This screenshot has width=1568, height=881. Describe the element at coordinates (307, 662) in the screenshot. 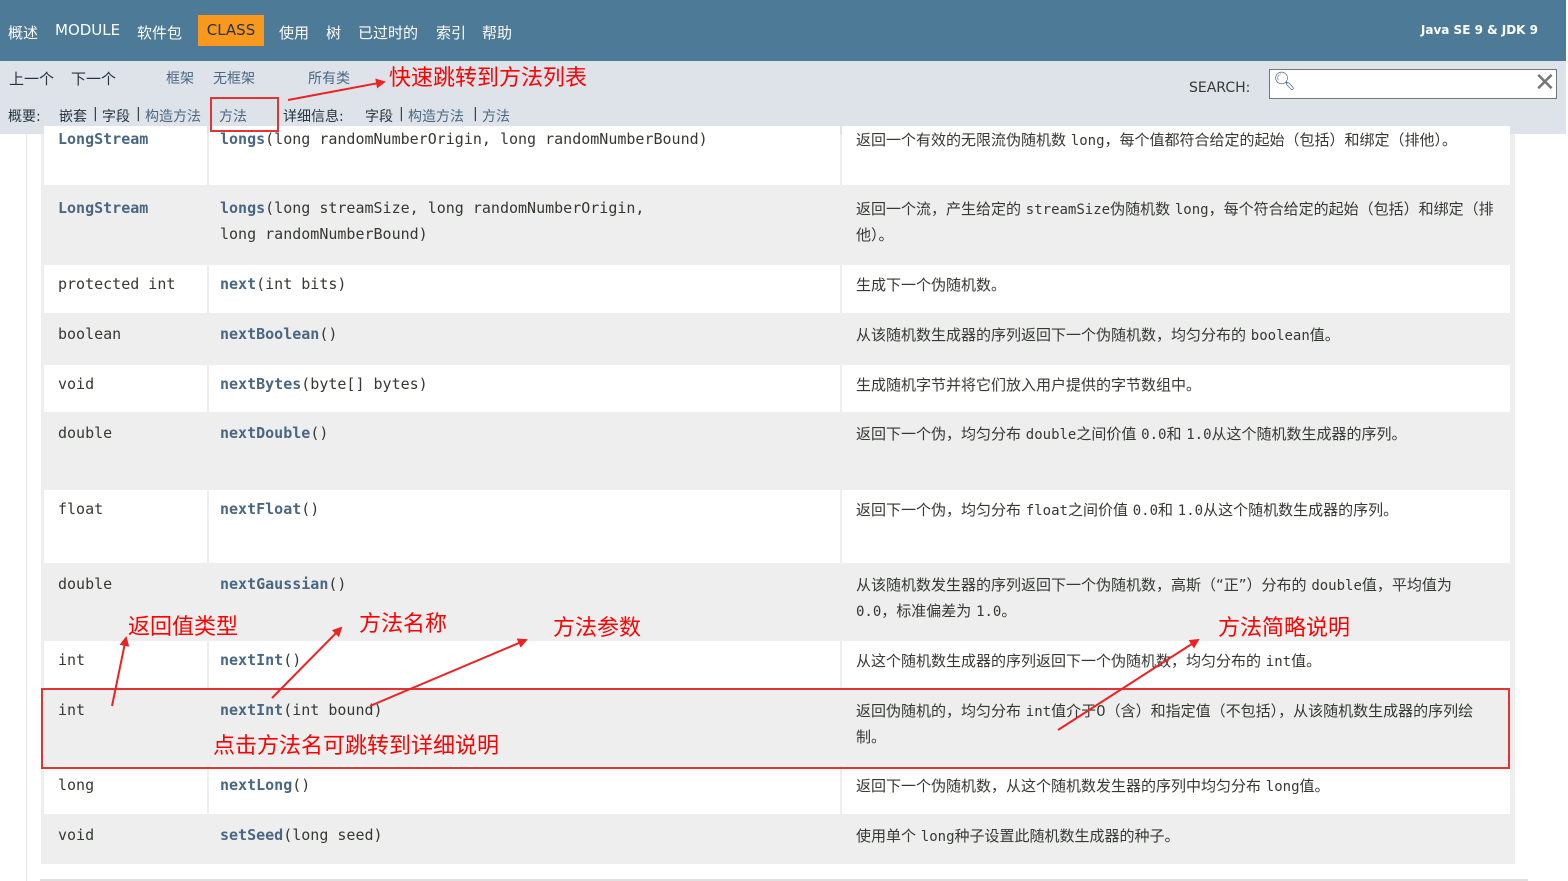

I see `arrow-method-name` at that location.